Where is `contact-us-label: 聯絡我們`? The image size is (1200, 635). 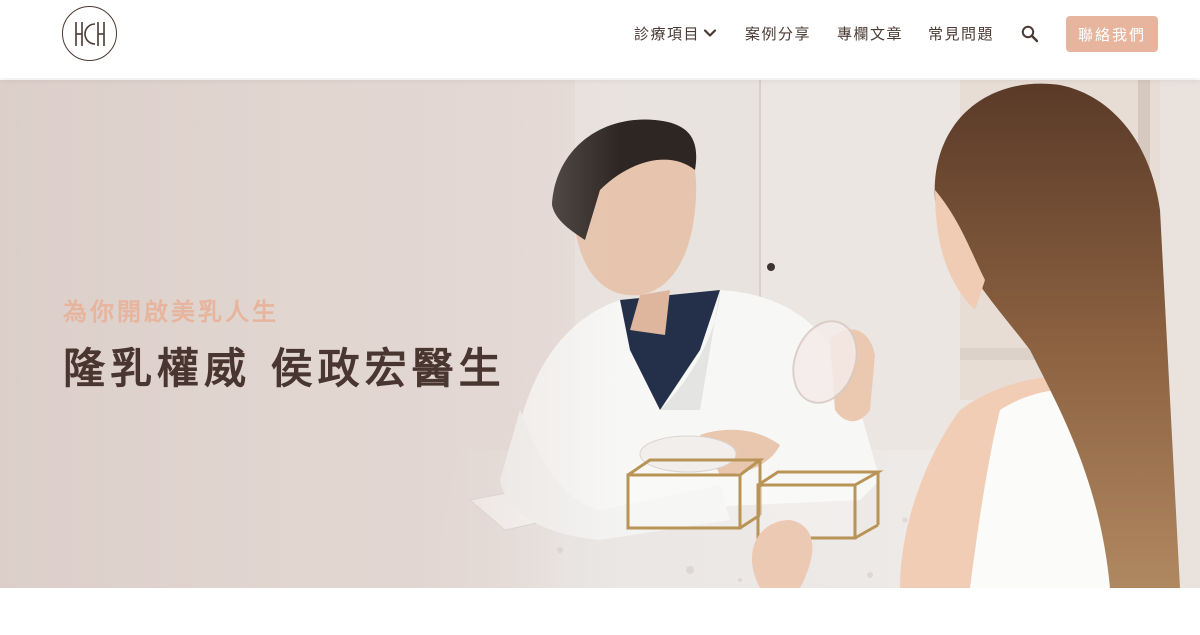 contact-us-label: 聯絡我們 is located at coordinates (1111, 34).